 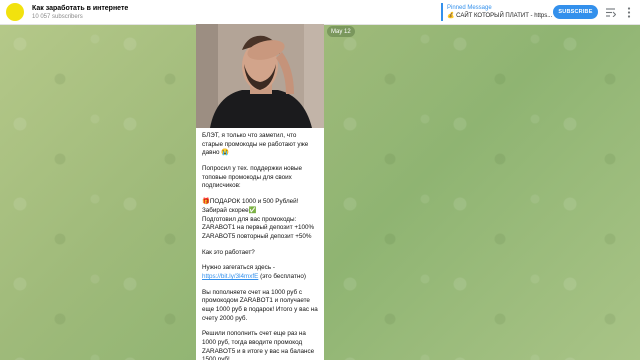 I want to click on promo-line: 🎁ПОДАРОК 1000 и 500 Рублей!, so click(x=250, y=202).